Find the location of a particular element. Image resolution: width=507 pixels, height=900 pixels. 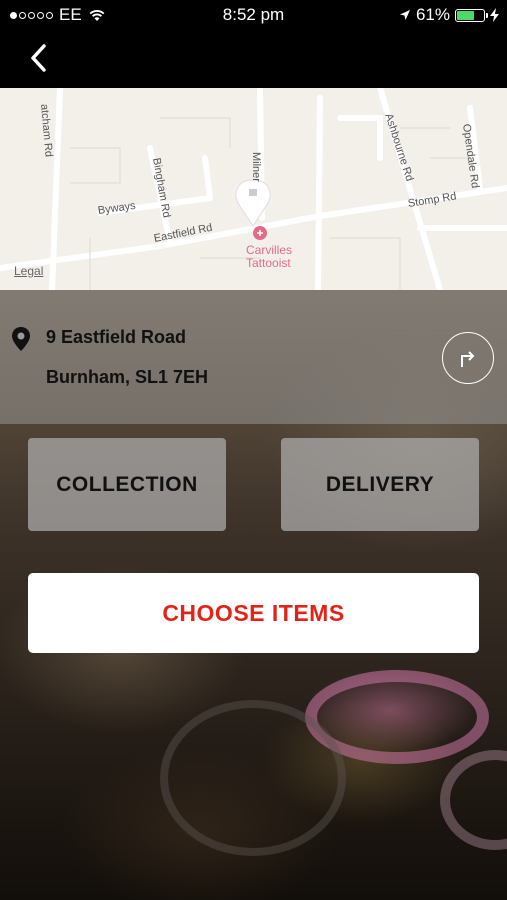

nav-bar is located at coordinates (253, 59).